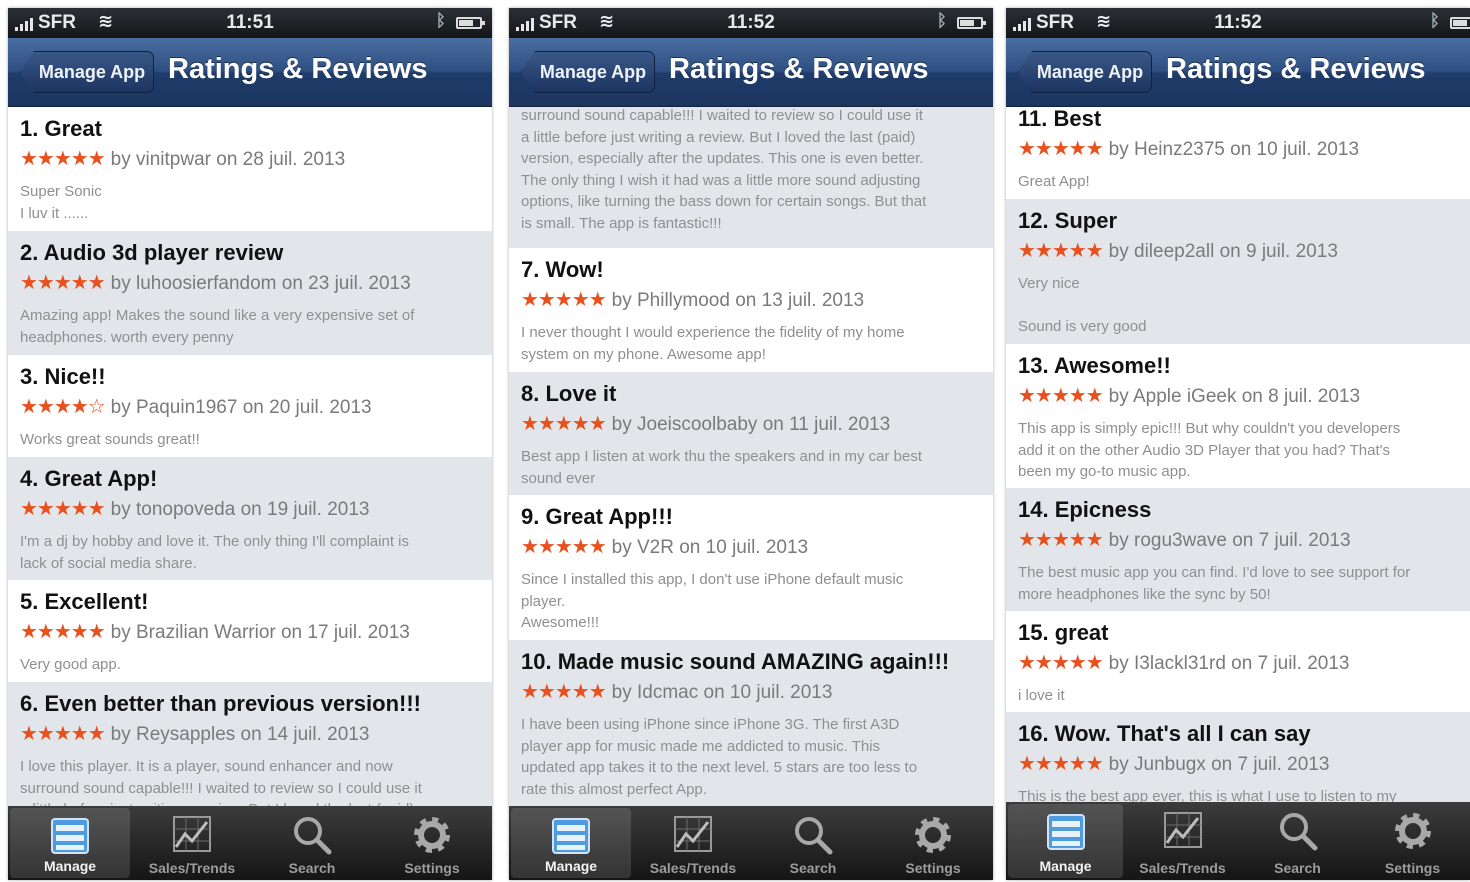 The image size is (1470, 882). Describe the element at coordinates (1085, 509) in the screenshot. I see `review-title: 14. Epicness` at that location.